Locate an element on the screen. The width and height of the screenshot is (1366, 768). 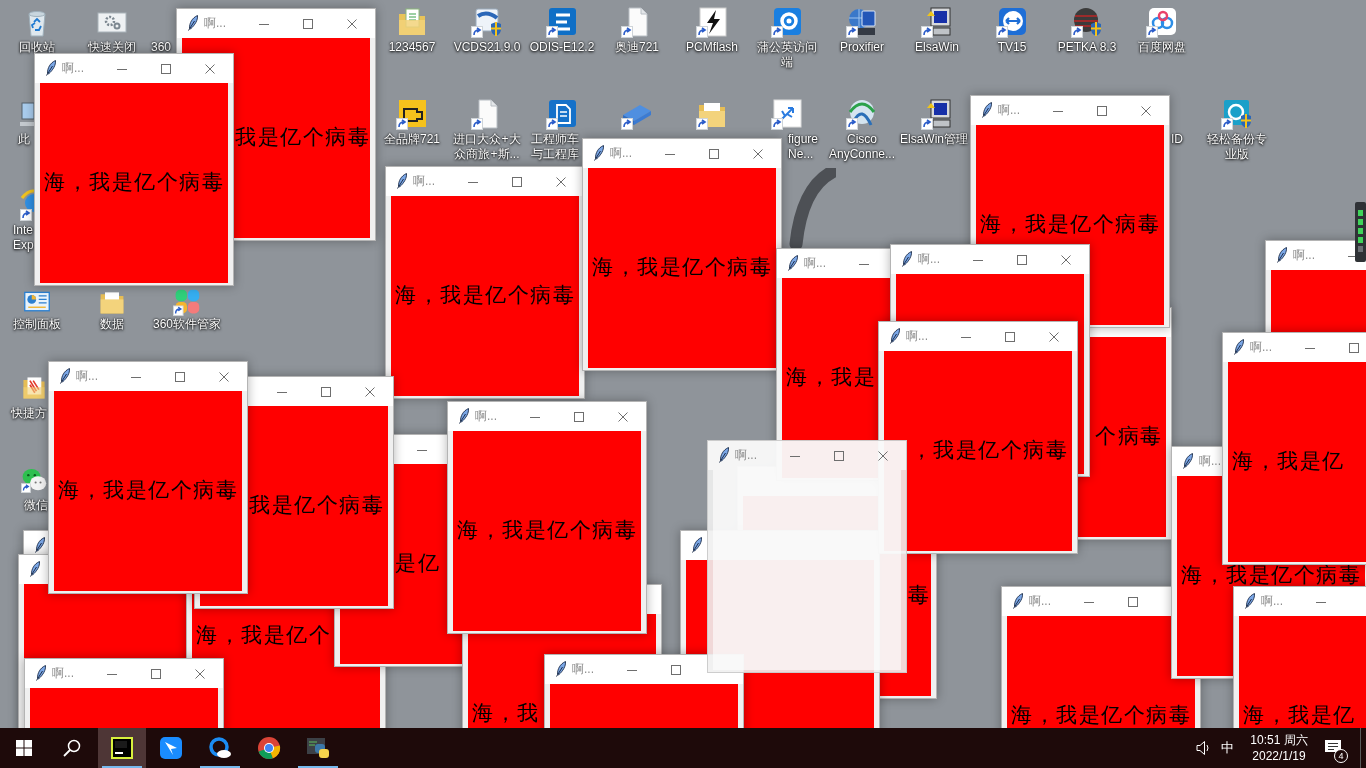
icon-label: 回收站 is located at coordinates (37, 47).